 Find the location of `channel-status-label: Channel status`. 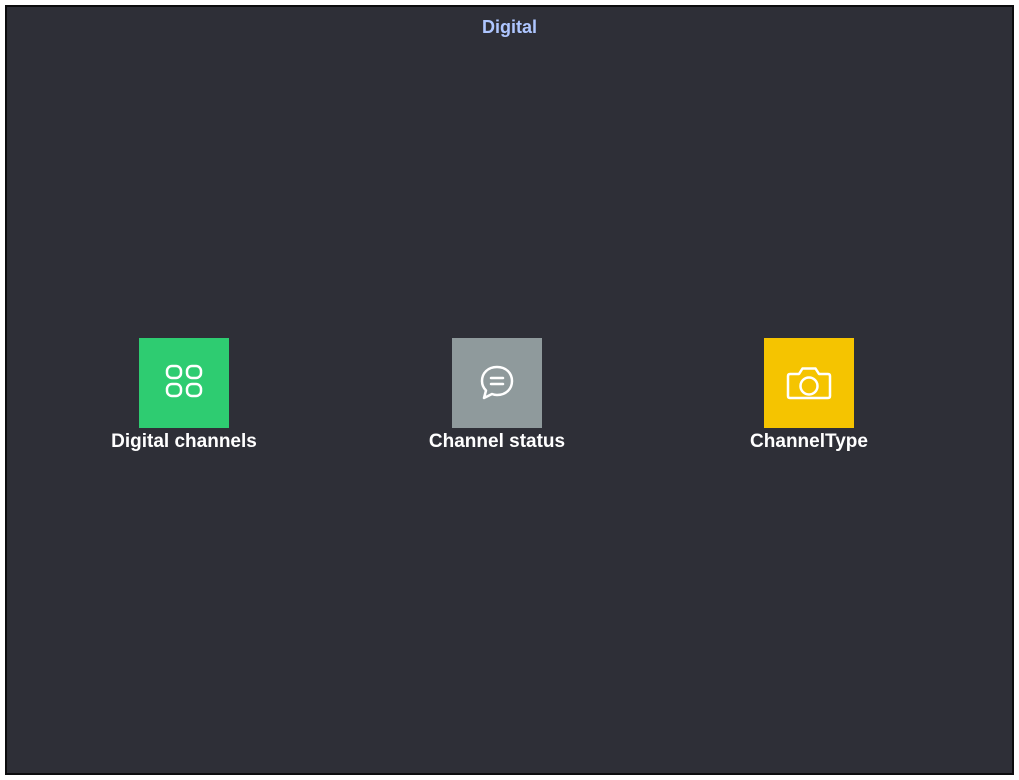

channel-status-label: Channel status is located at coordinates (497, 441).